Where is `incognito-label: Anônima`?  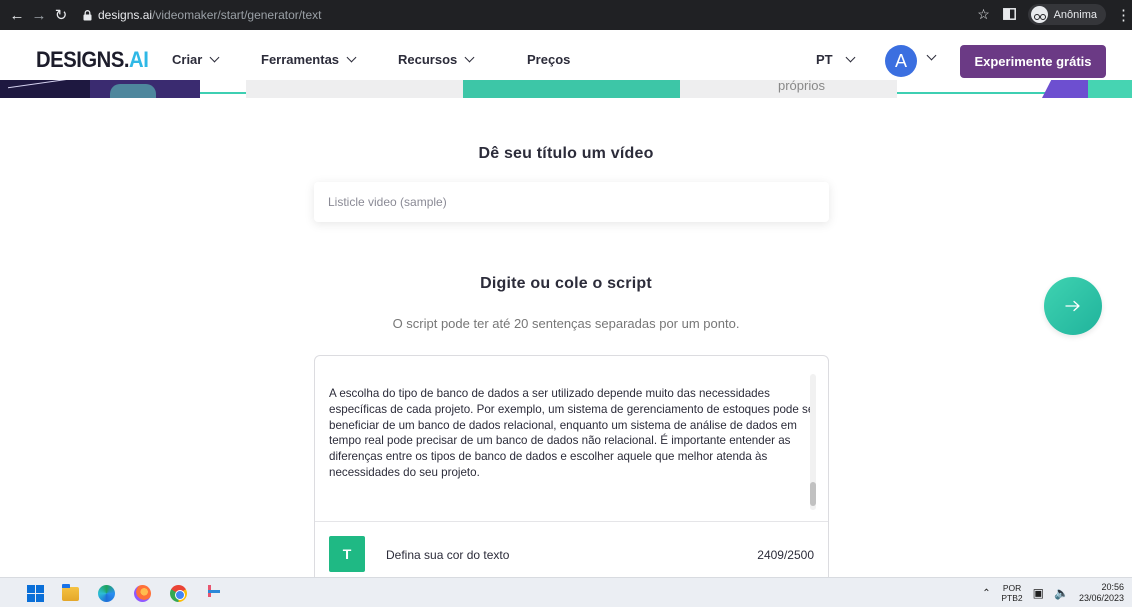
incognito-label: Anônima is located at coordinates (1075, 14).